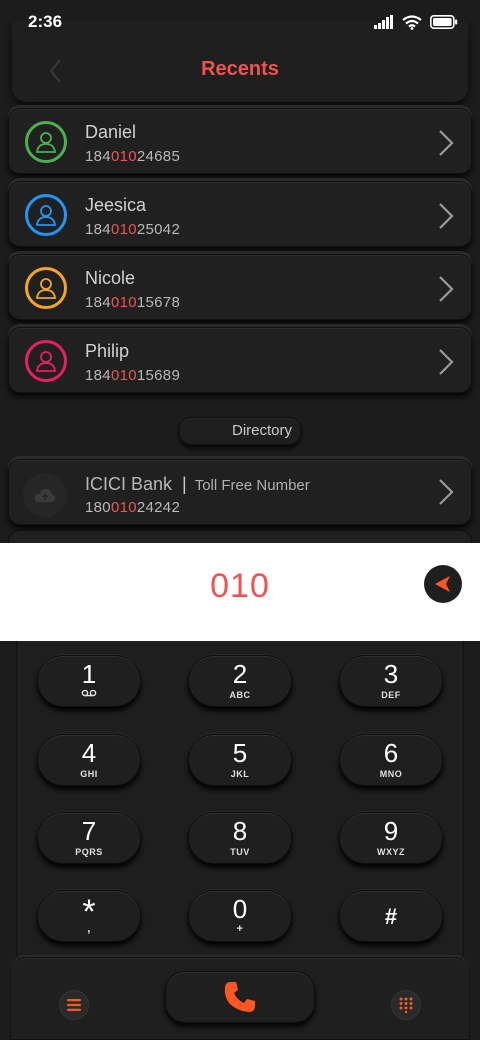 The image size is (480, 1040). I want to click on dialpad-toggle-button, so click(406, 1005).